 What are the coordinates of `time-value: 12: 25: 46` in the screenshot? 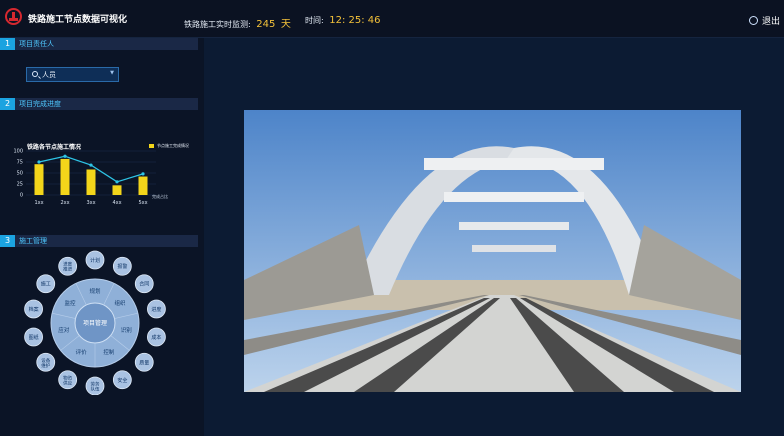 It's located at (355, 20).